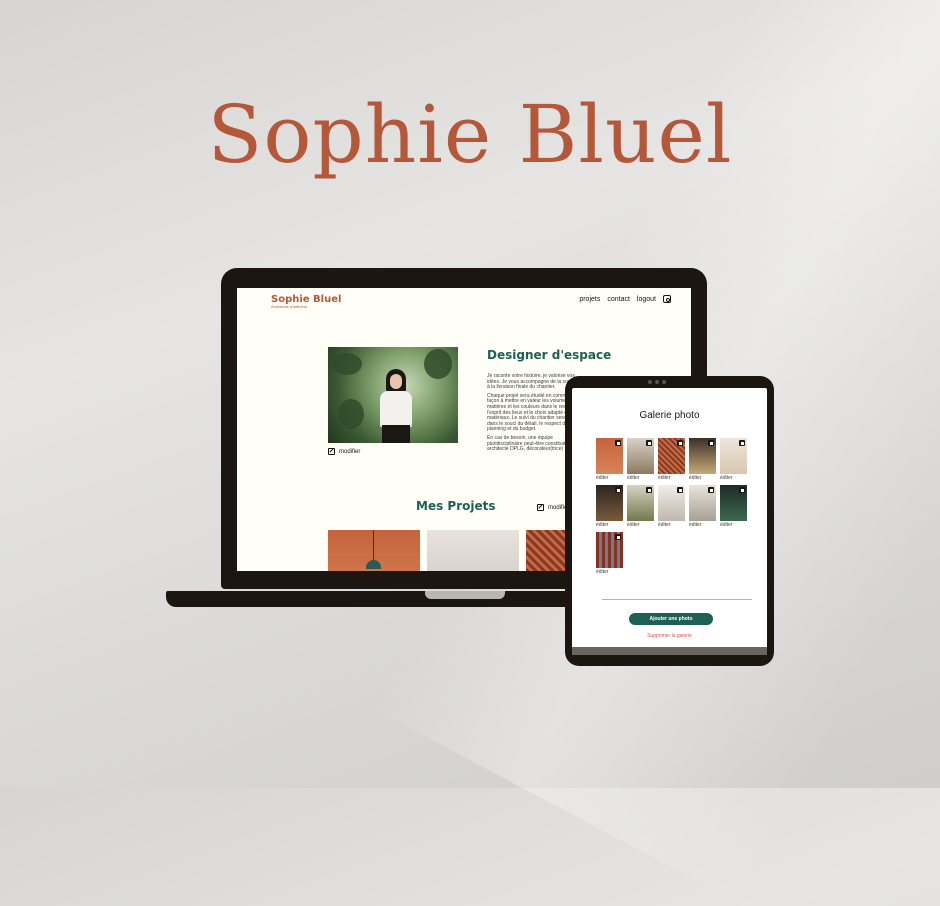 The height and width of the screenshot is (906, 940). What do you see at coordinates (669, 636) in the screenshot?
I see `delete-gallery-link: Supprimer la galerie` at bounding box center [669, 636].